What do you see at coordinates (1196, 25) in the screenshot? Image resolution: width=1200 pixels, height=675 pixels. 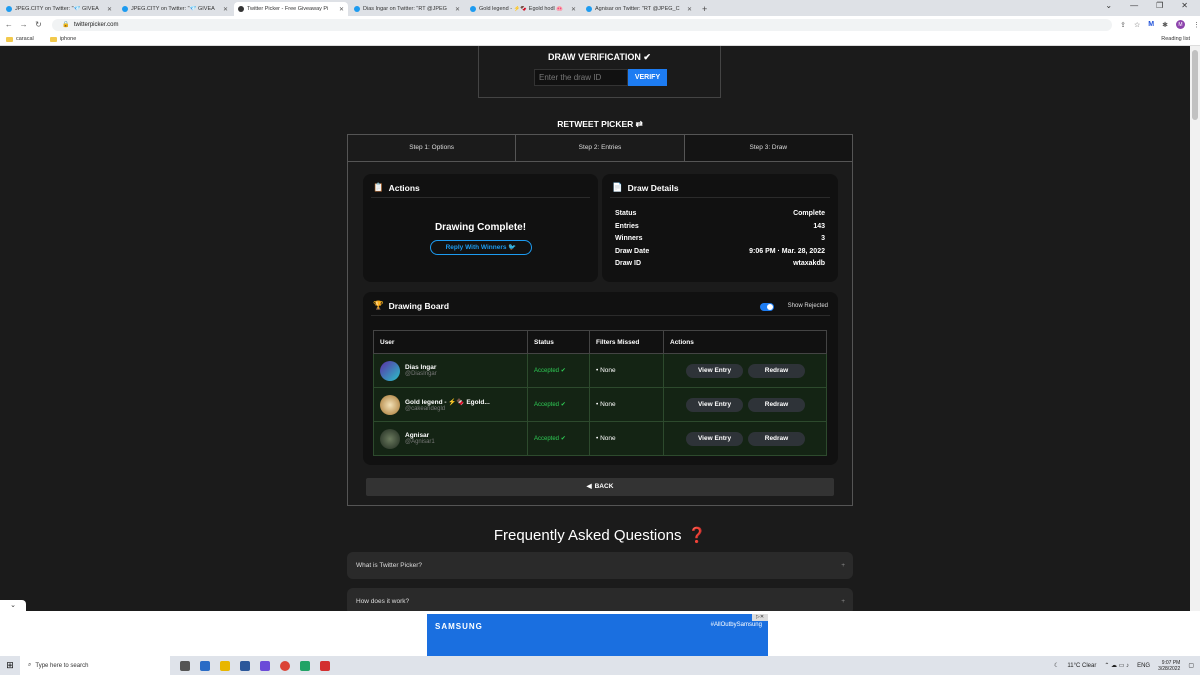 I see `menu-icon: ⋮` at bounding box center [1196, 25].